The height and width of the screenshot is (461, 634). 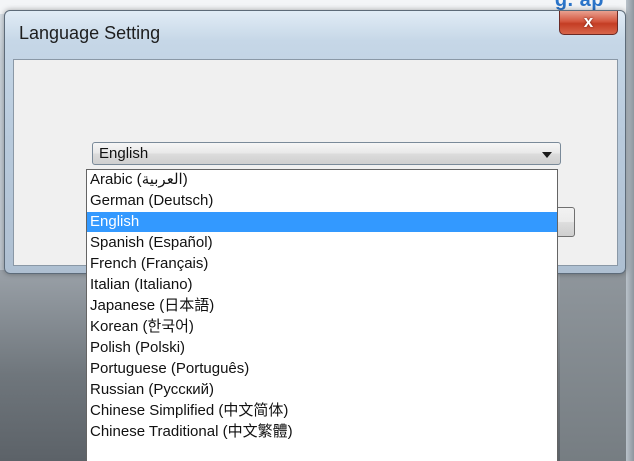 What do you see at coordinates (322, 285) in the screenshot?
I see `language-option-italian: Italian (Italiano)` at bounding box center [322, 285].